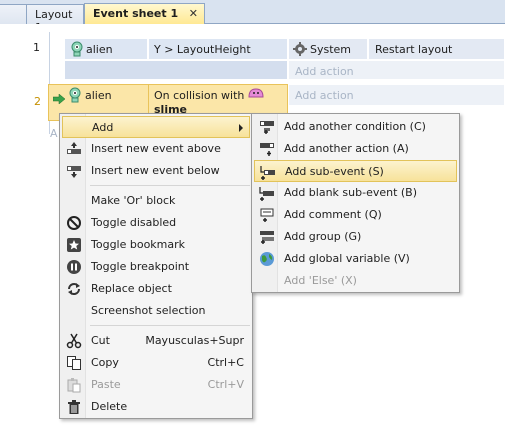 This screenshot has height=441, width=505. What do you see at coordinates (156, 363) in the screenshot?
I see `menu-item-copy: Copy Ctrl+C` at bounding box center [156, 363].